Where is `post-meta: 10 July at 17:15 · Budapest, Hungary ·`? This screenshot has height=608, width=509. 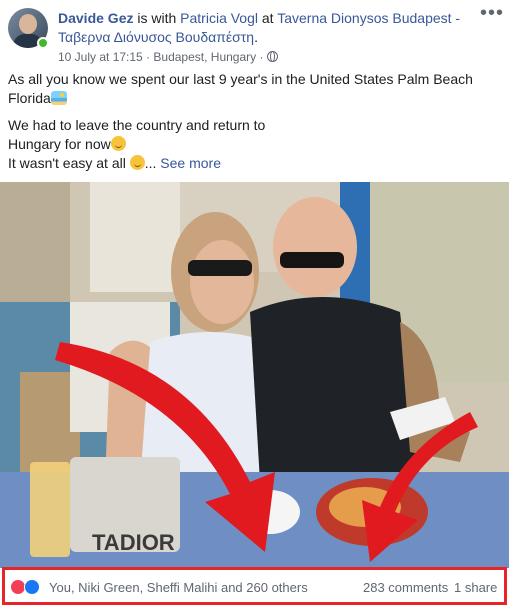
post-meta: 10 July at 17:15 · Budapest, Hungary · is located at coordinates (168, 57).